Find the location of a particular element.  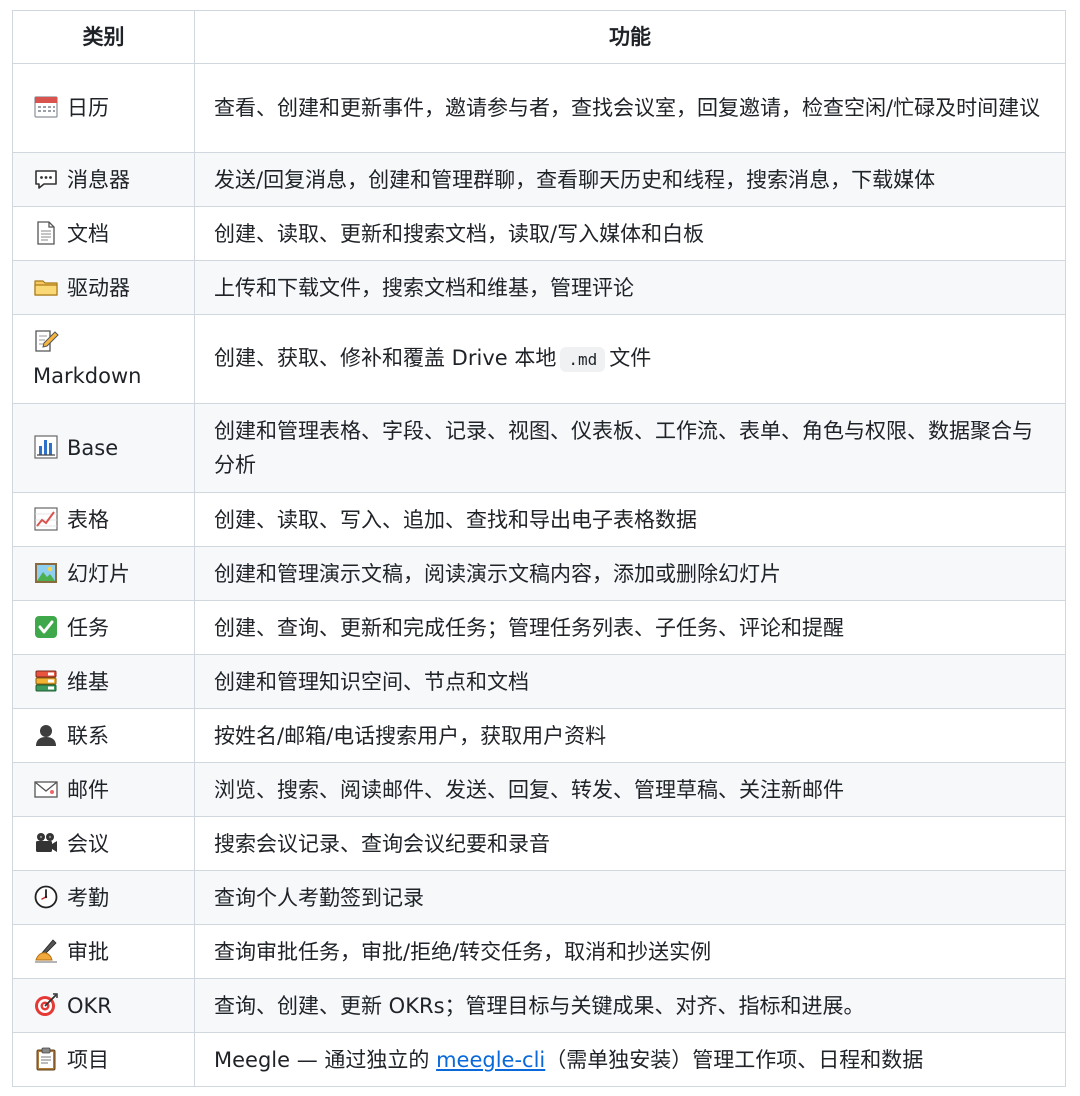

table-row: 审批 查询审批任务，审批/拒绝/转交任务，取消和抄送实例 is located at coordinates (539, 951).